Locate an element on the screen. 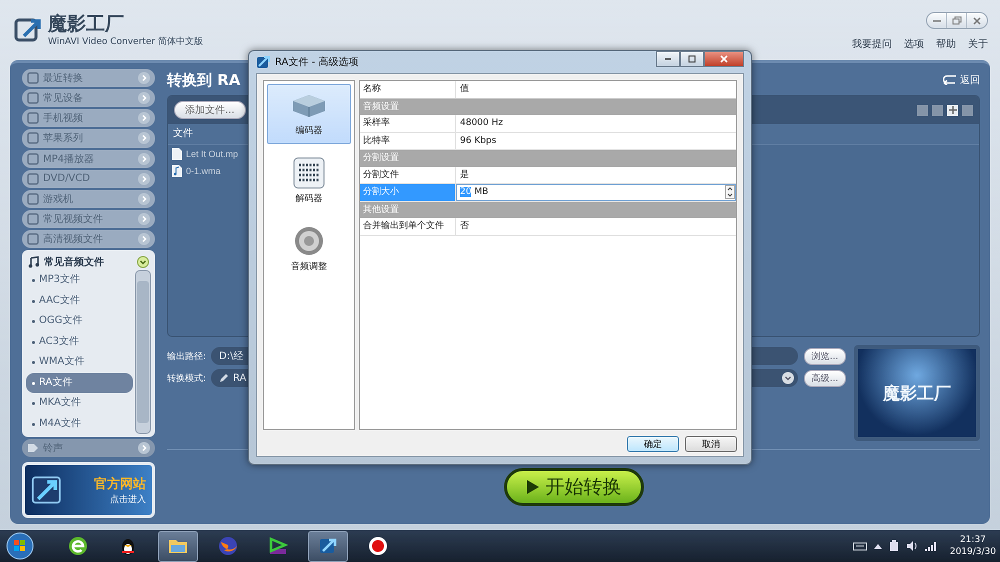 This screenshot has height=562, width=1000. return-arrow-icon is located at coordinates (950, 80).